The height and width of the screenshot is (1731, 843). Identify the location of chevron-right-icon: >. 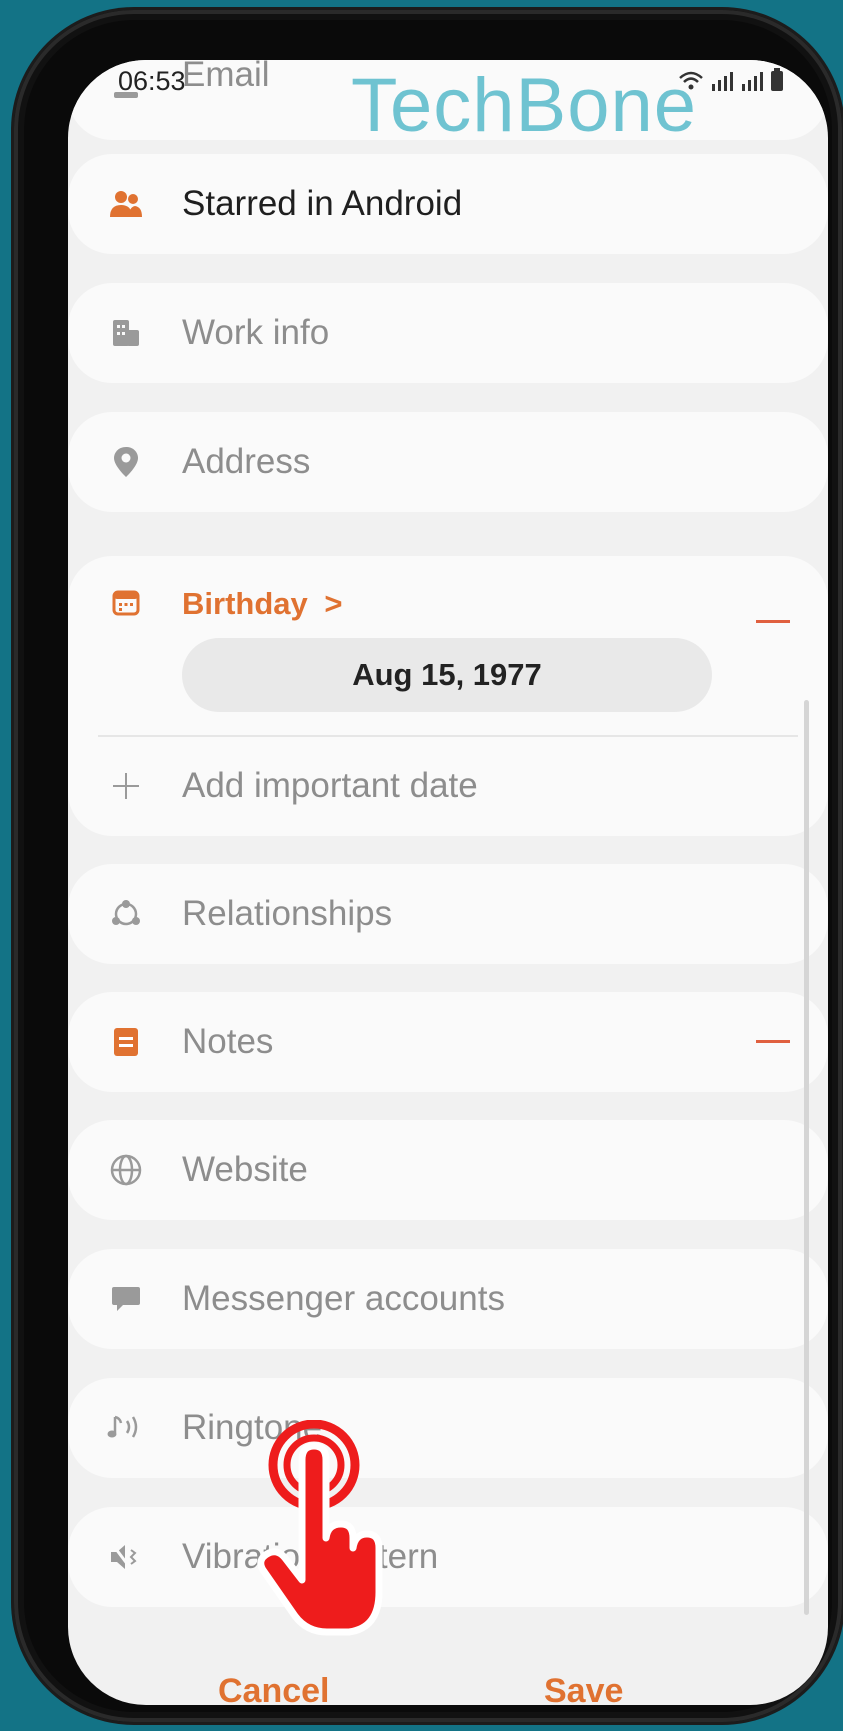
(333, 603).